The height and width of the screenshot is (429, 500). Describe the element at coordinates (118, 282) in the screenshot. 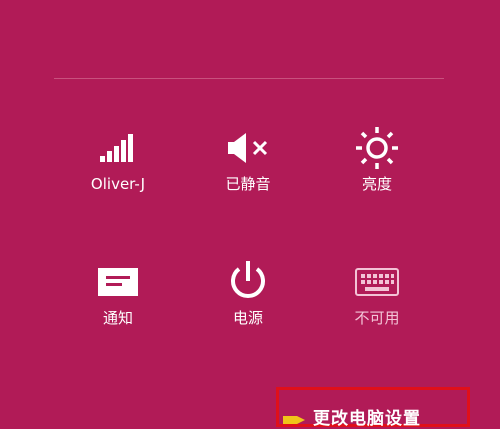

I see `notification-icon` at that location.